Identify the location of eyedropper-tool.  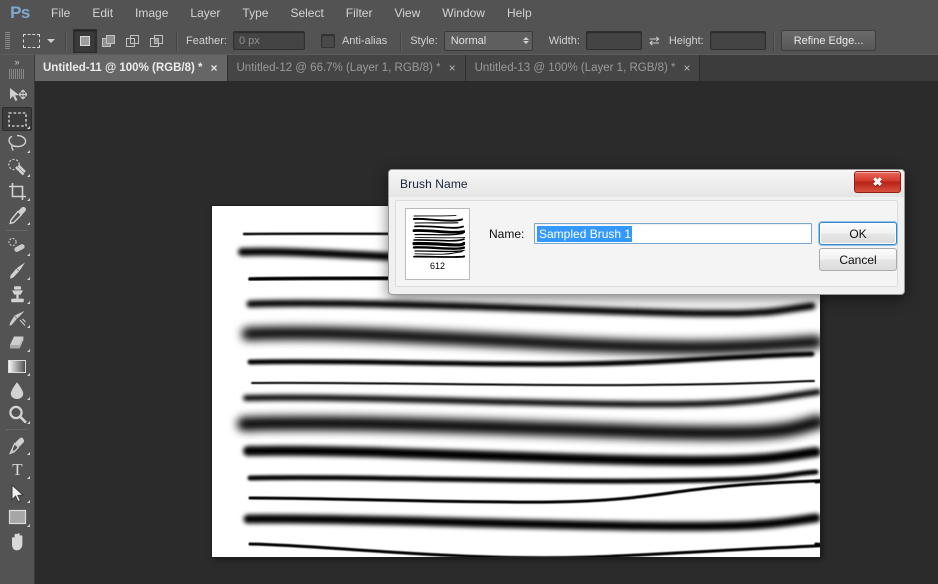
(17, 215).